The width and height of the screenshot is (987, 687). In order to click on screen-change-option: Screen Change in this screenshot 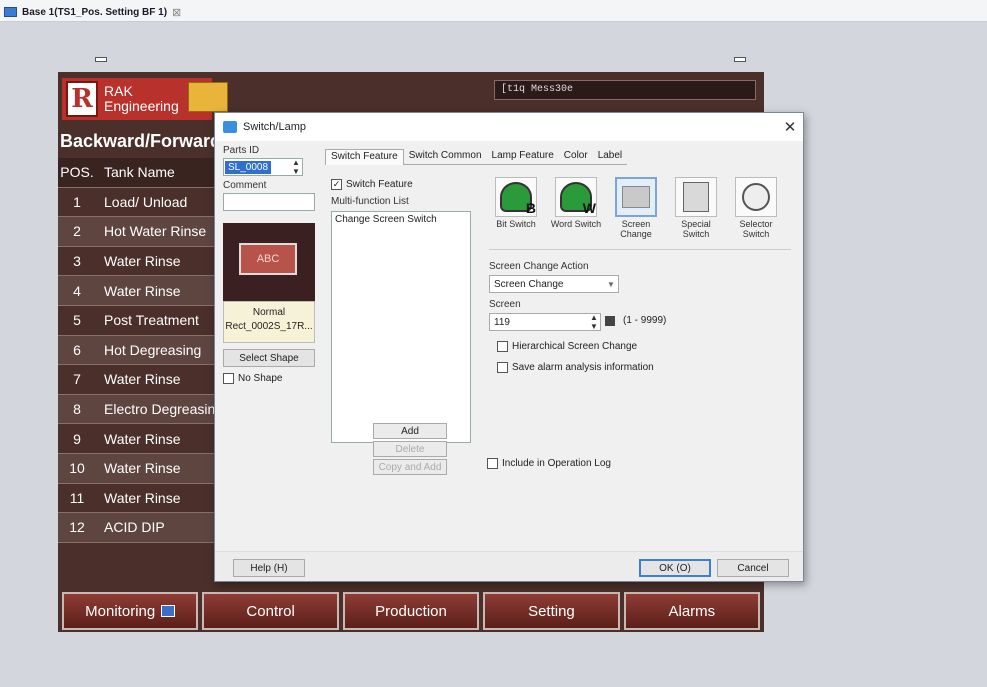, I will do `click(636, 208)`.